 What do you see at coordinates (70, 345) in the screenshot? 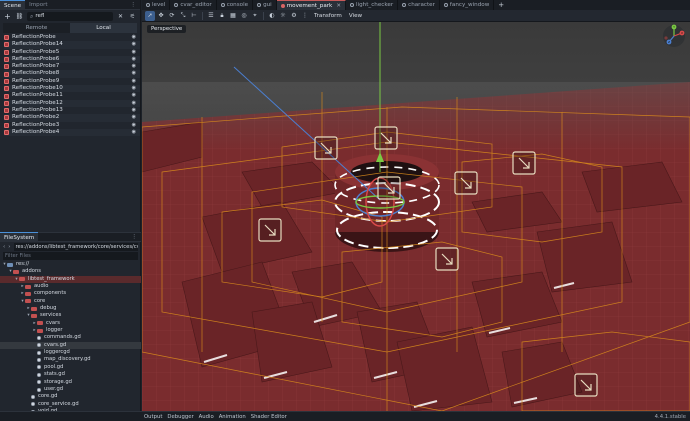
I see `file-item: cvars.gd` at bounding box center [70, 345].